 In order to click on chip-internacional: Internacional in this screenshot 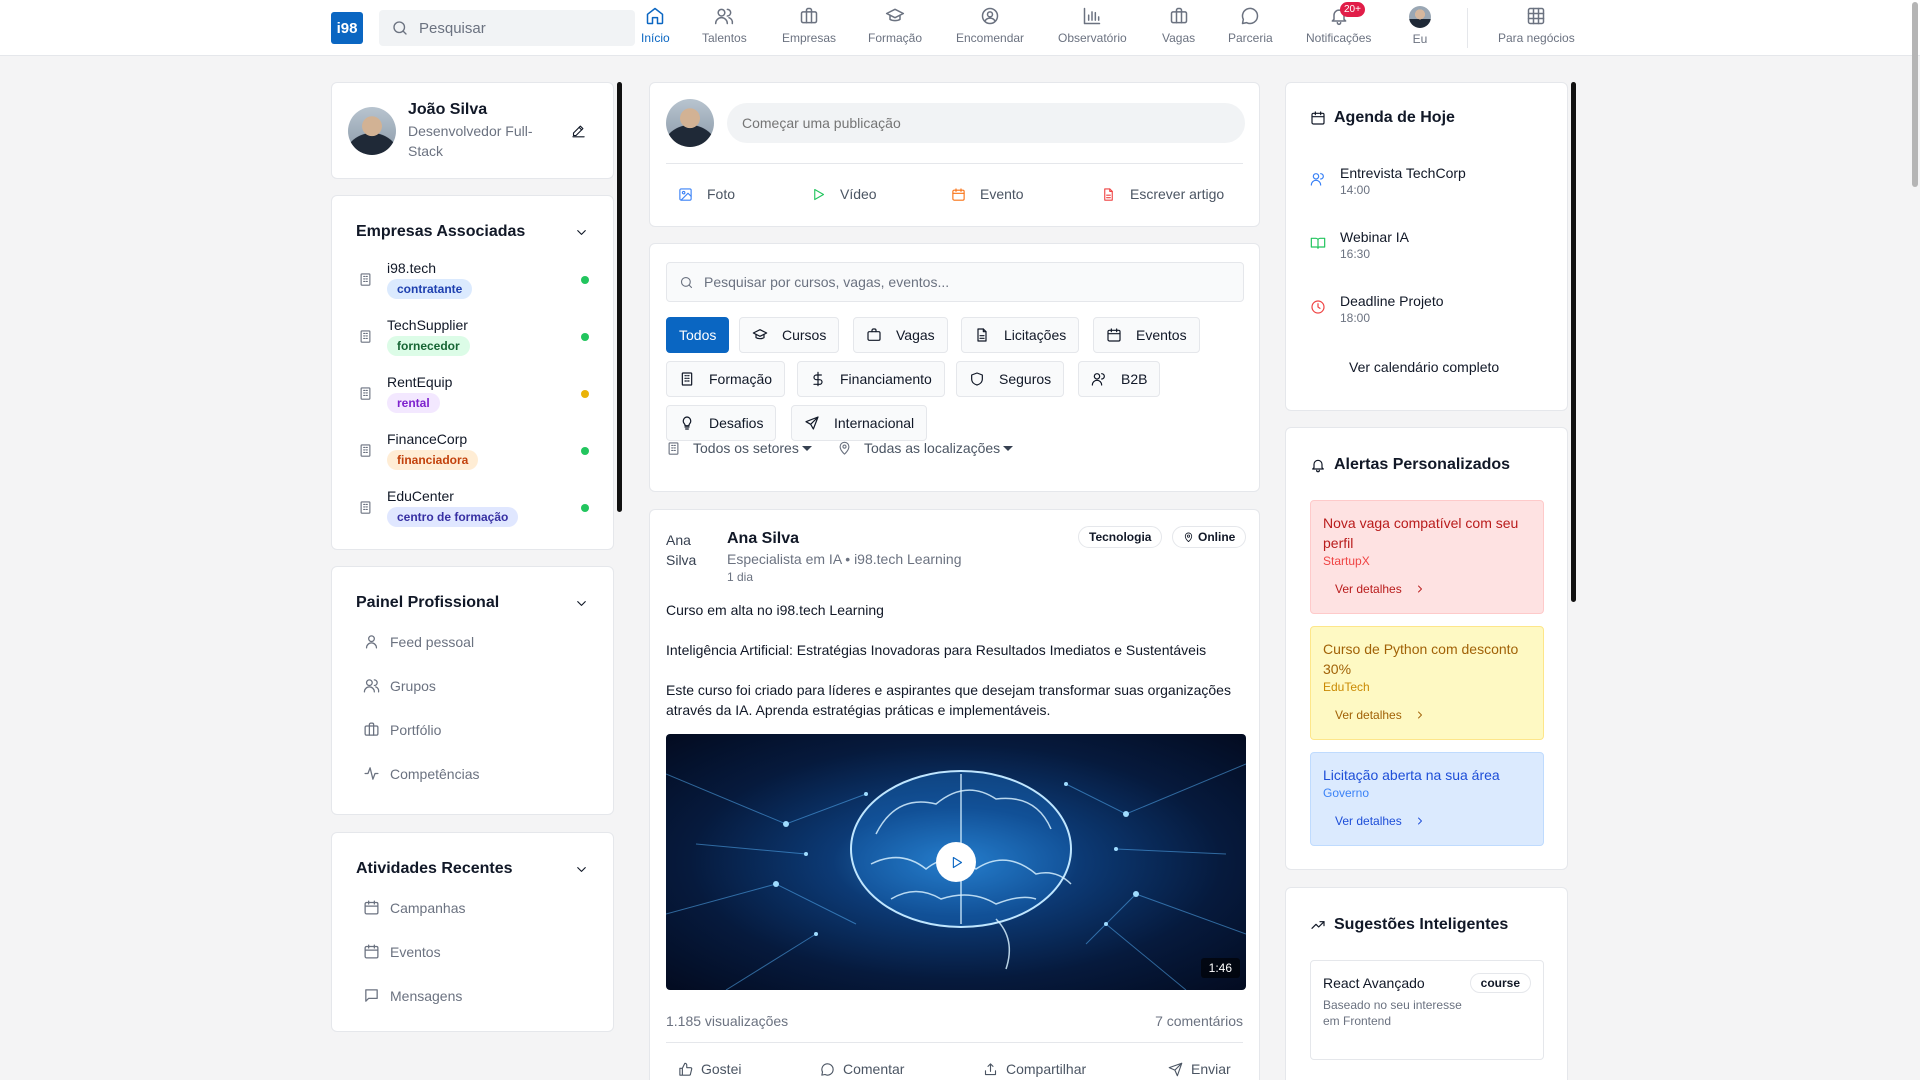, I will do `click(859, 423)`.